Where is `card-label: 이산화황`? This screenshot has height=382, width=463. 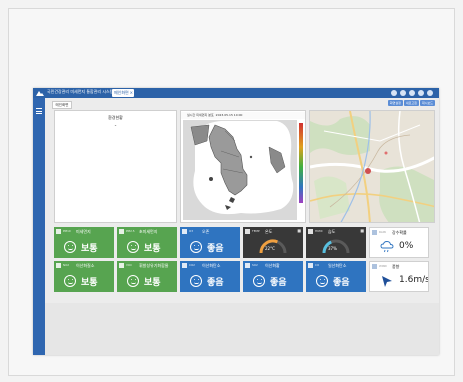
card-label: 이산화황 is located at coordinates (272, 265).